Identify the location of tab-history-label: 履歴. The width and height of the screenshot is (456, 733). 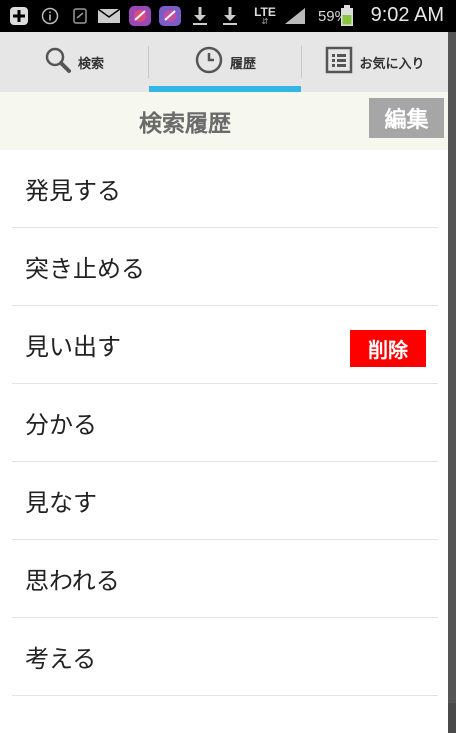
(242, 64).